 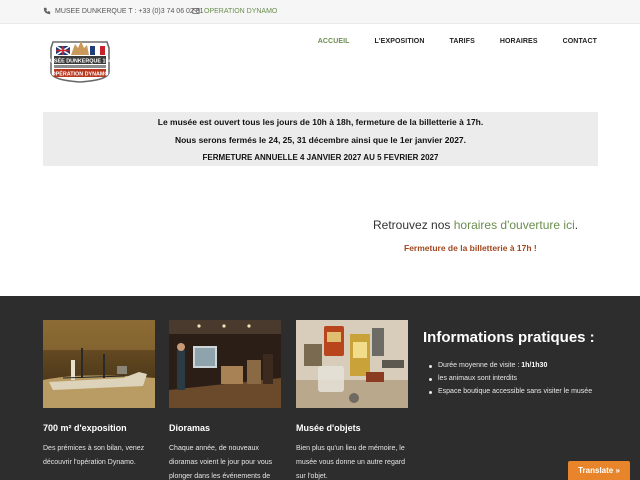 What do you see at coordinates (47, 11) in the screenshot?
I see `phone-icon` at bounding box center [47, 11].